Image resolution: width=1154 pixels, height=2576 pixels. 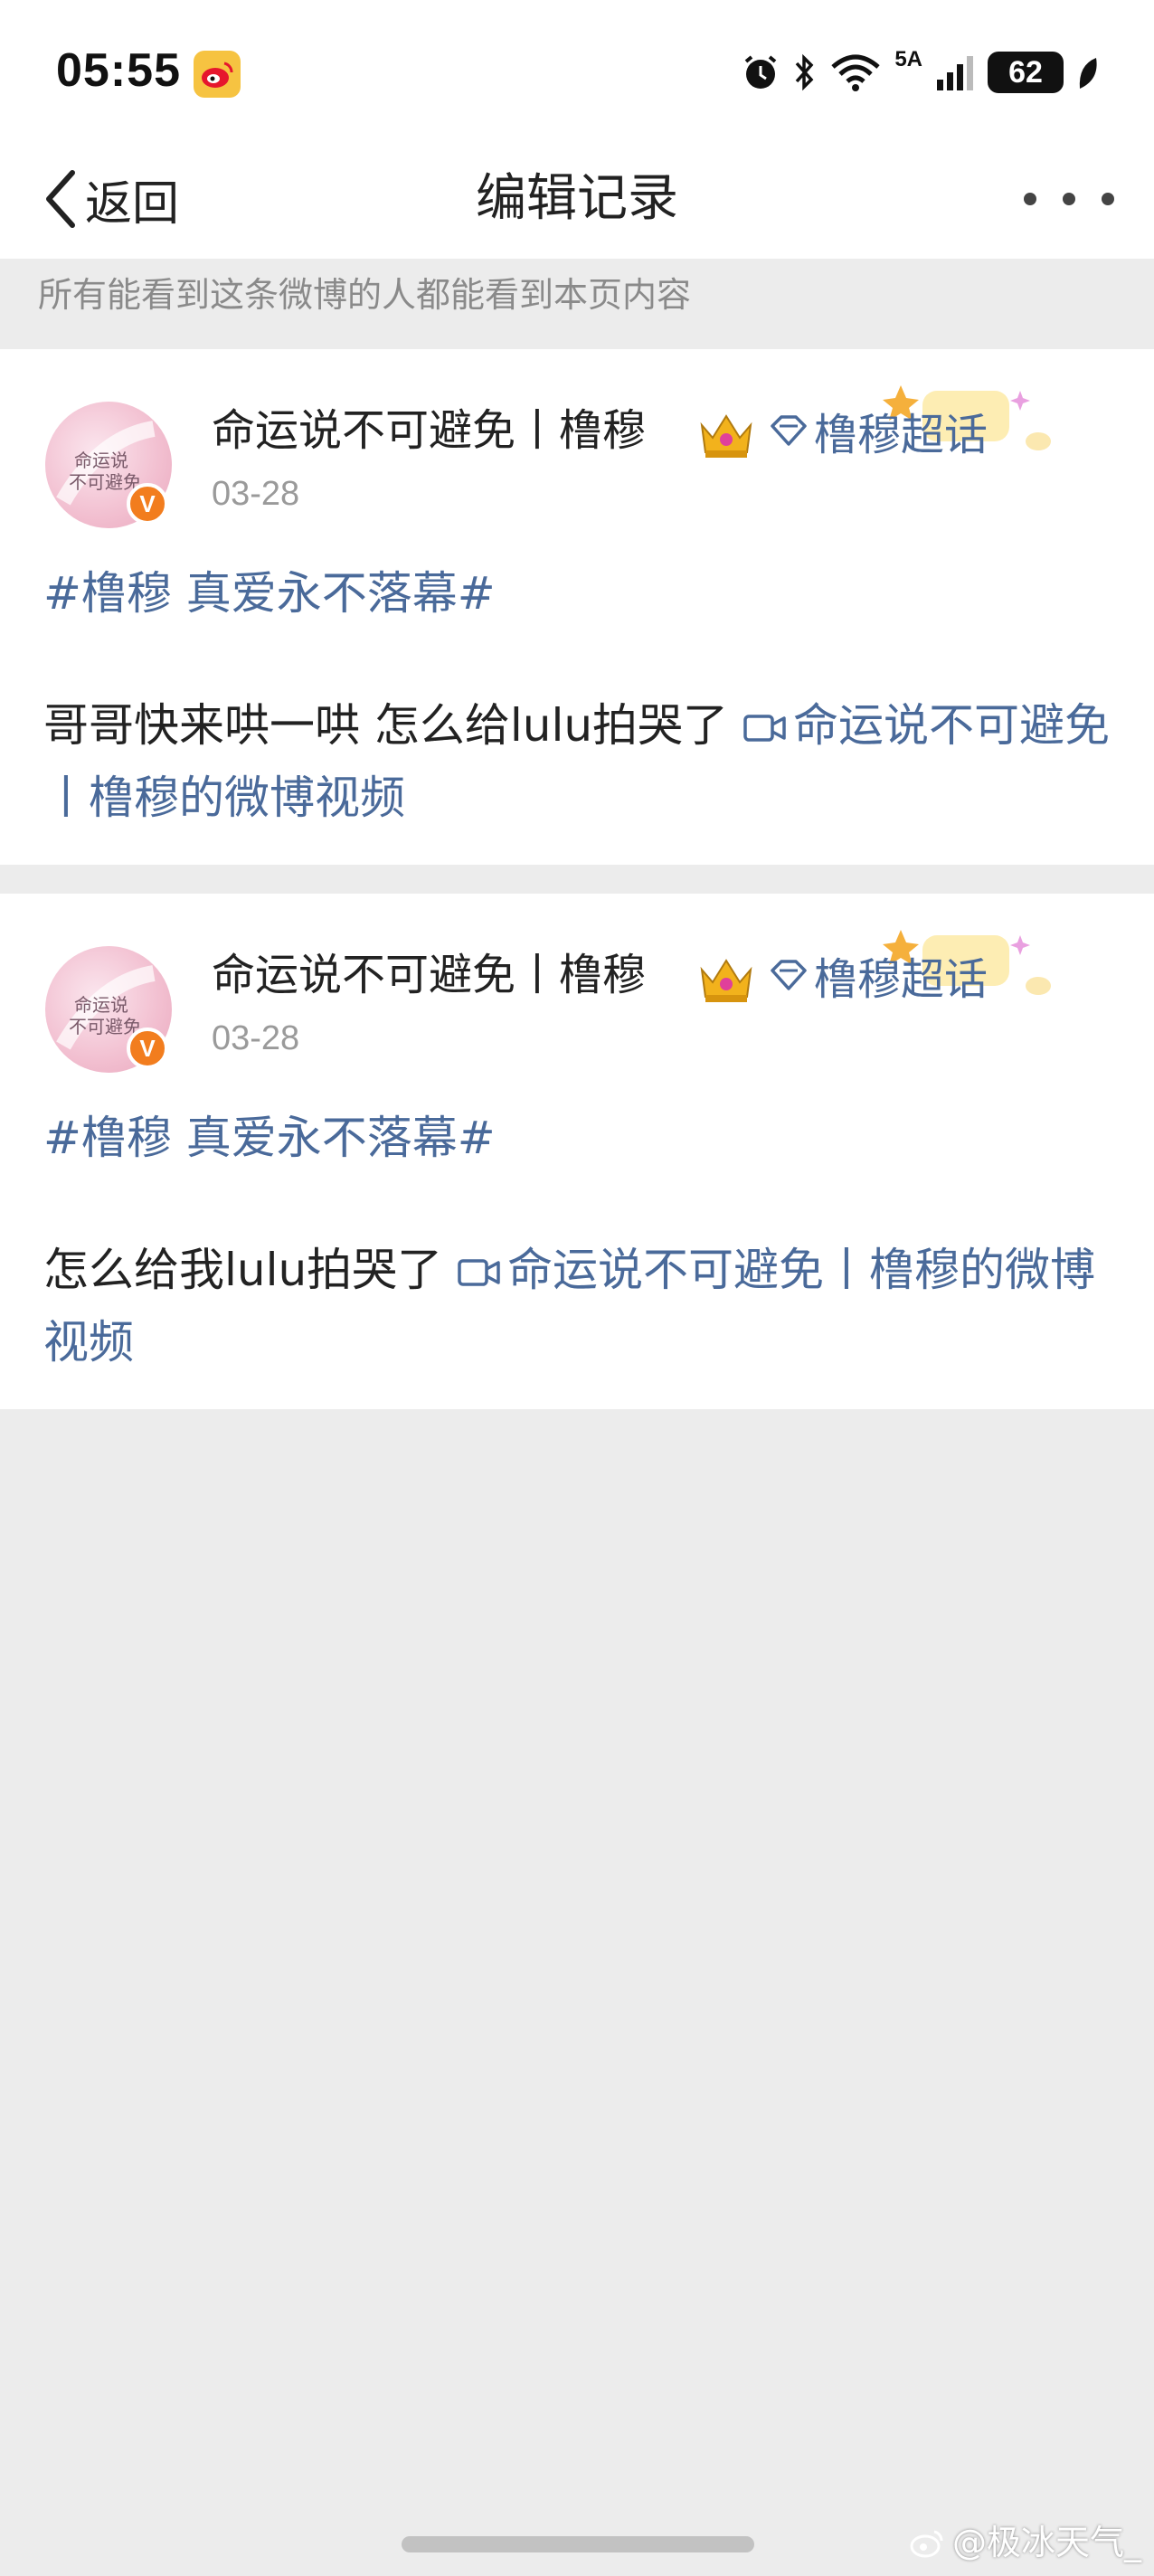 I want to click on nav-bar: 返回 编辑记录, so click(x=577, y=198).